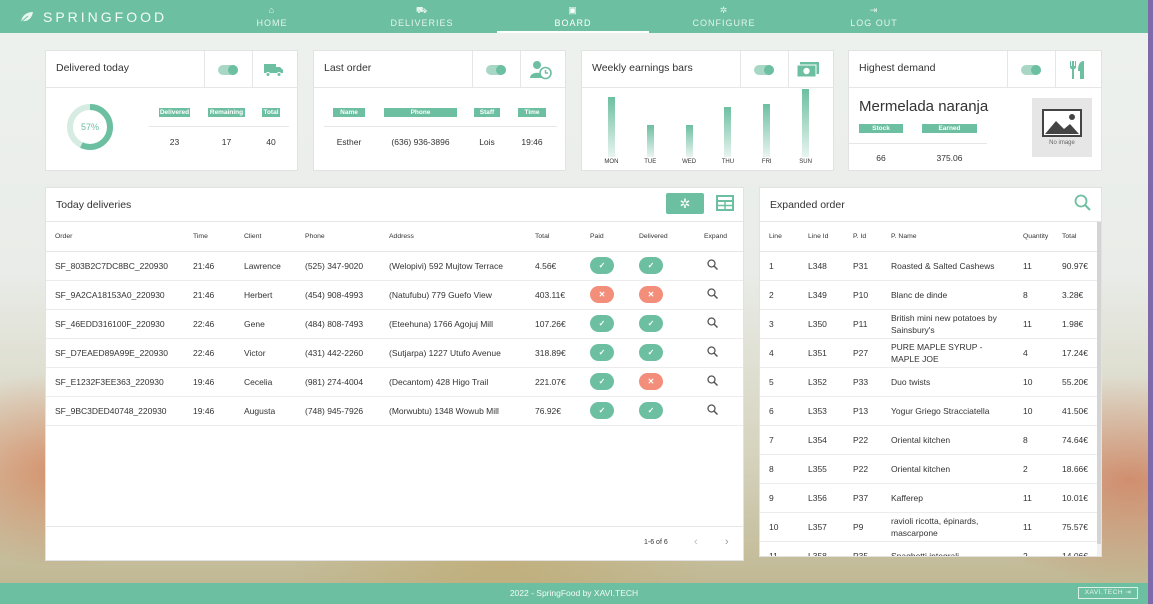 The width and height of the screenshot is (1153, 604). What do you see at coordinates (573, 16) in the screenshot?
I see `nav-board: ▣ BOARD` at bounding box center [573, 16].